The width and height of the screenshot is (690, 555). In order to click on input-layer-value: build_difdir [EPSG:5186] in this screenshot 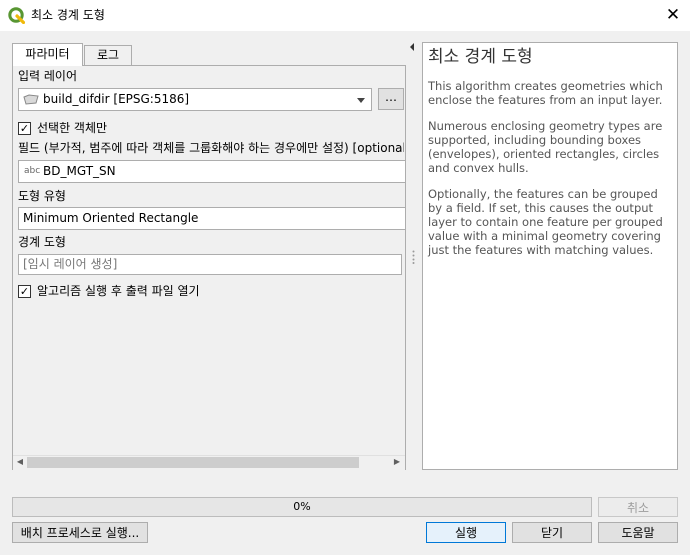, I will do `click(116, 99)`.